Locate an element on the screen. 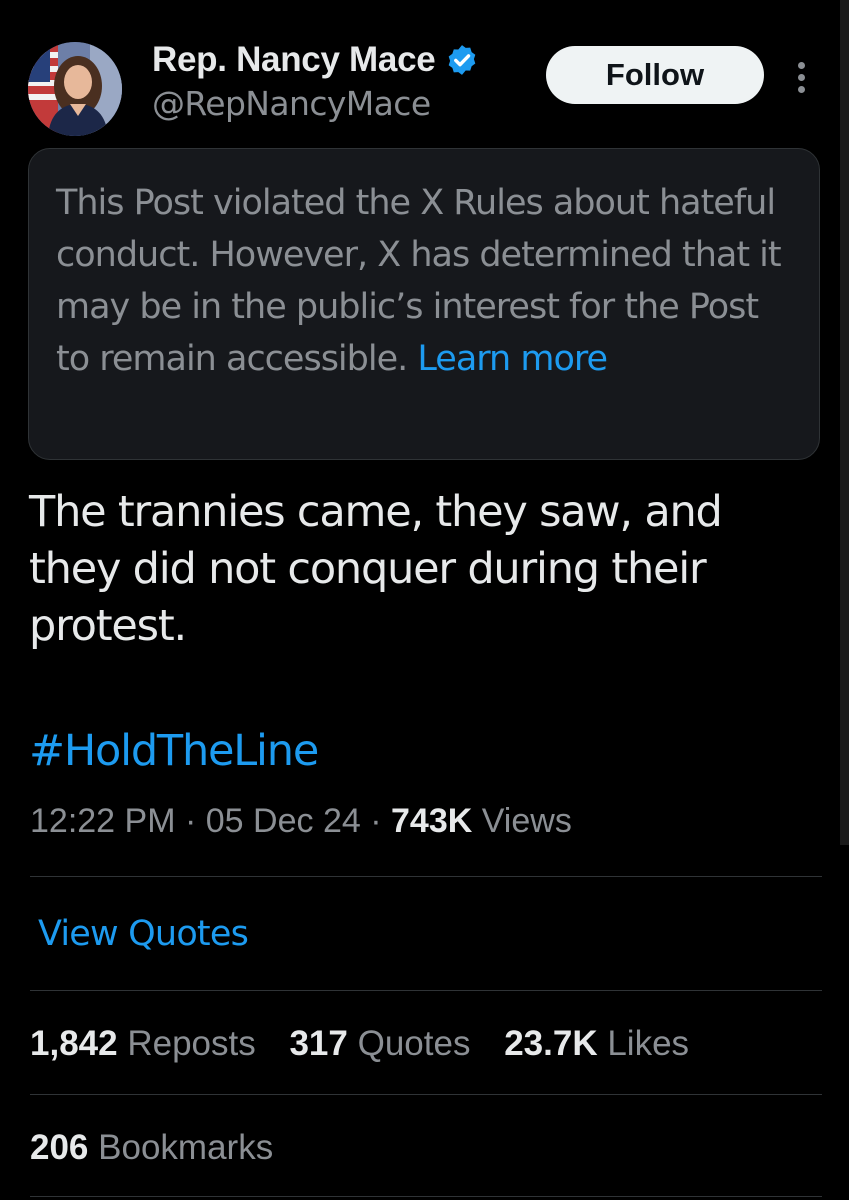 Image resolution: width=849 pixels, height=1200 pixels. author-handle: @RepNancyMace is located at coordinates (291, 103).